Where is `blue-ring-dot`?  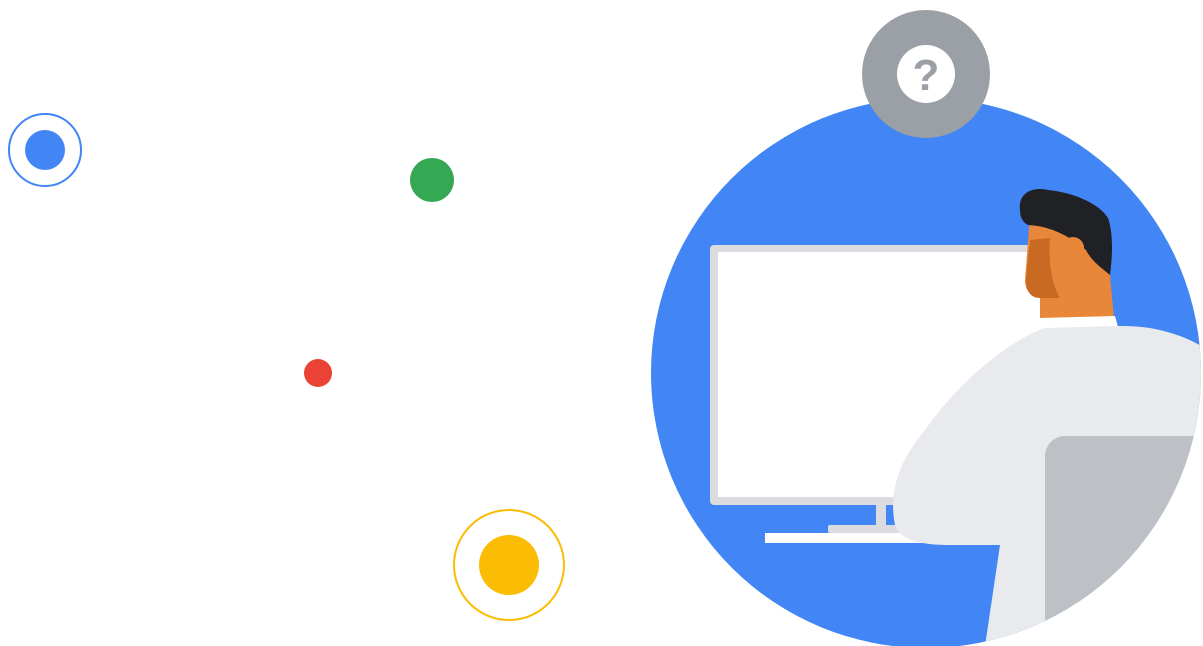 blue-ring-dot is located at coordinates (45, 150).